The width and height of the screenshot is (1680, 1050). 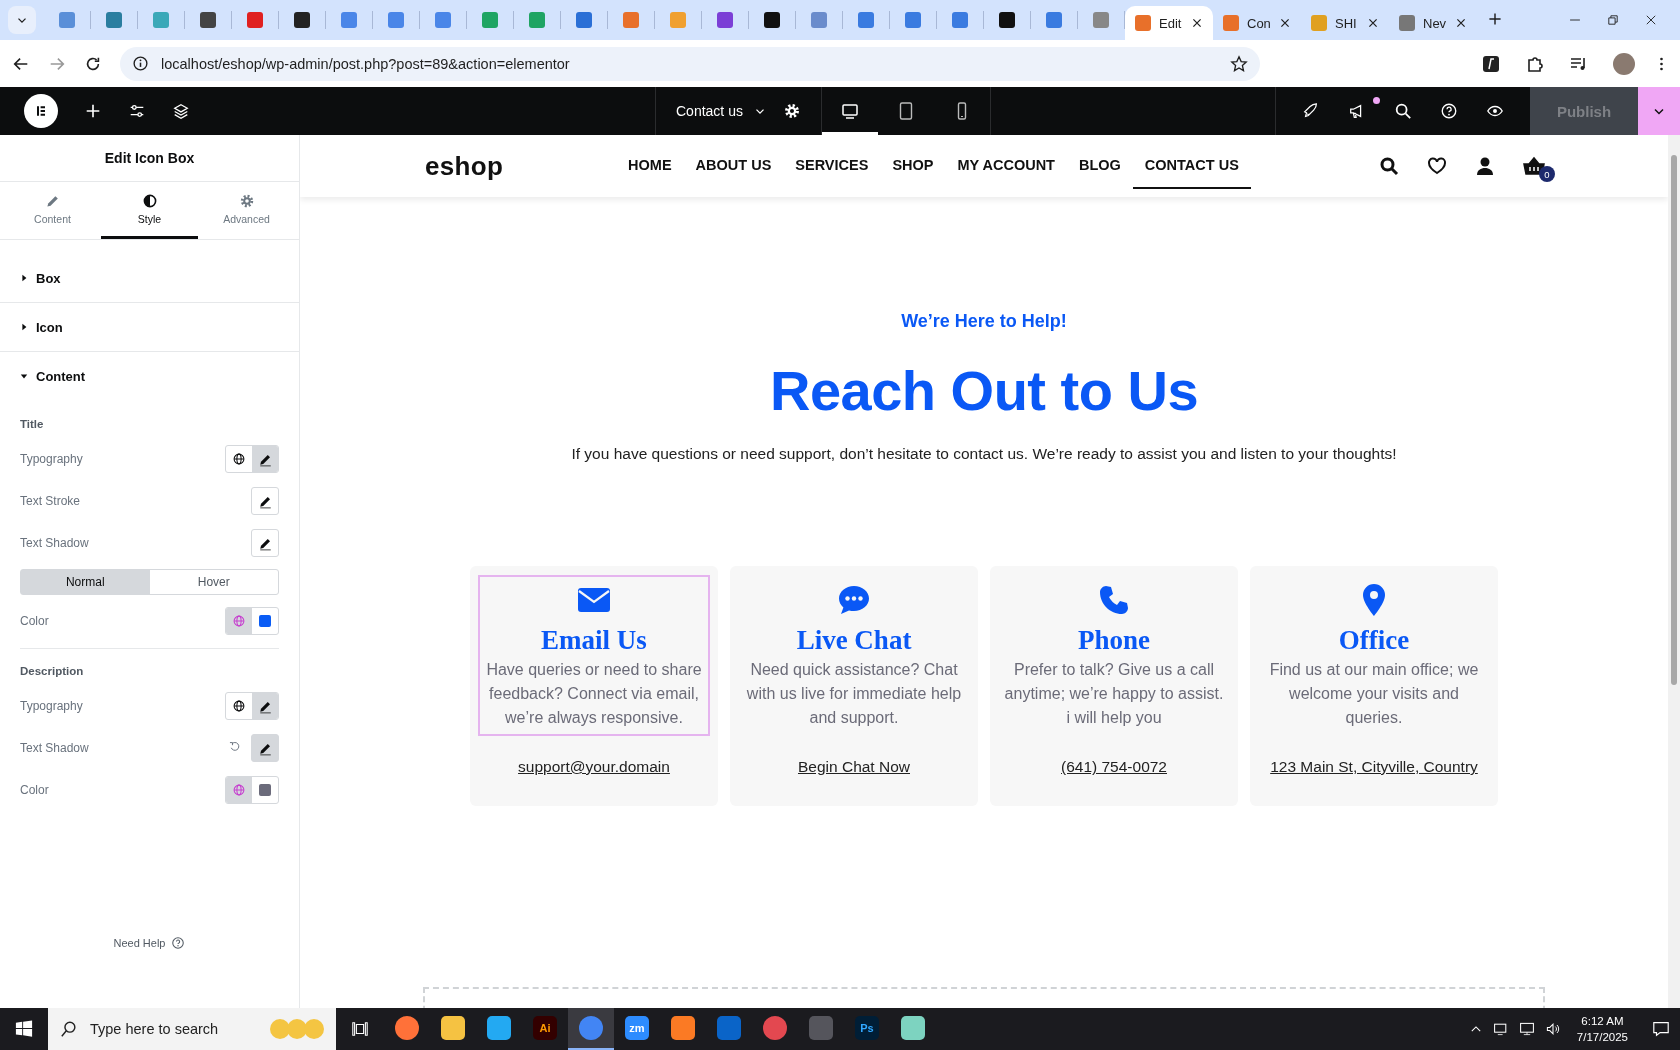 What do you see at coordinates (690, 63) in the screenshot?
I see `address-bar: localhost/eshop/wp-admin/post.php?post=89&action=elementor` at bounding box center [690, 63].